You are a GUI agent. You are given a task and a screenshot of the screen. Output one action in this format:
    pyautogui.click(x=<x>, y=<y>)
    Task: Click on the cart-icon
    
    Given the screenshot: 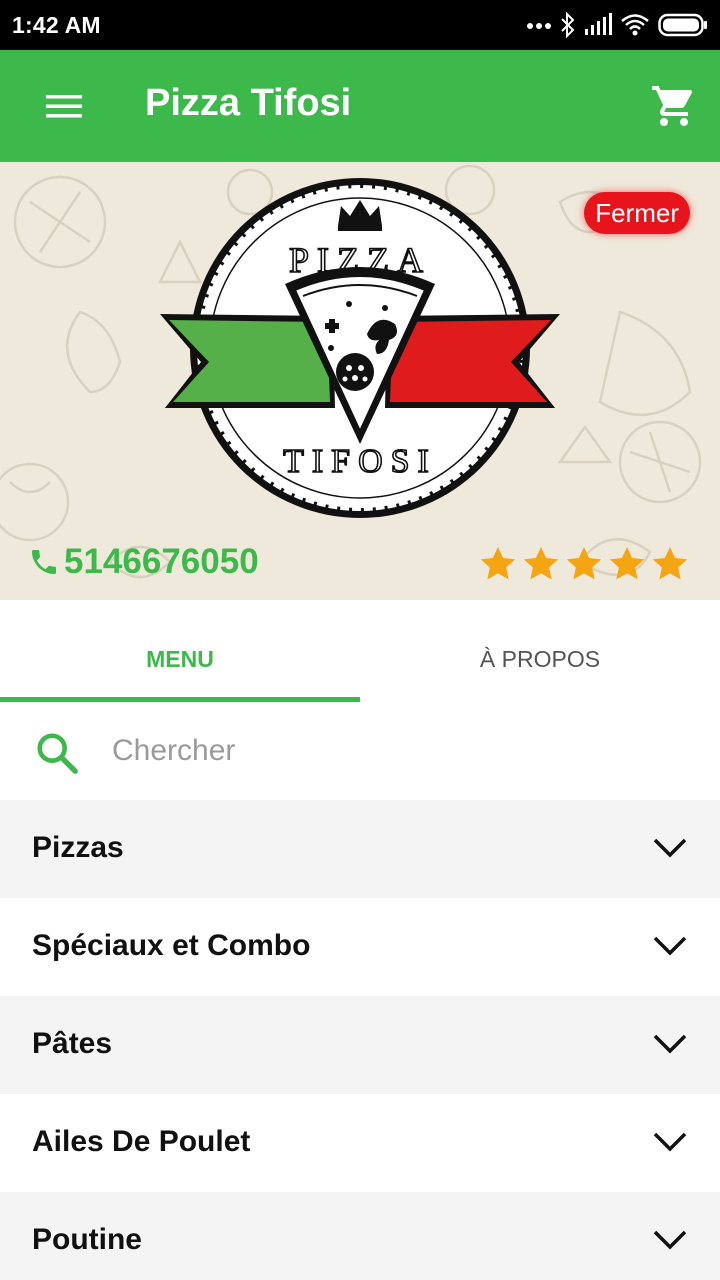 What is the action you would take?
    pyautogui.click(x=674, y=106)
    